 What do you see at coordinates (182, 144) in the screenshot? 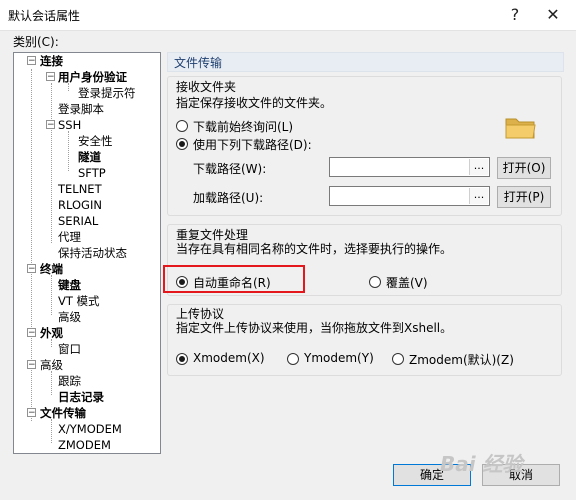
I see `use-download-path-radio` at bounding box center [182, 144].